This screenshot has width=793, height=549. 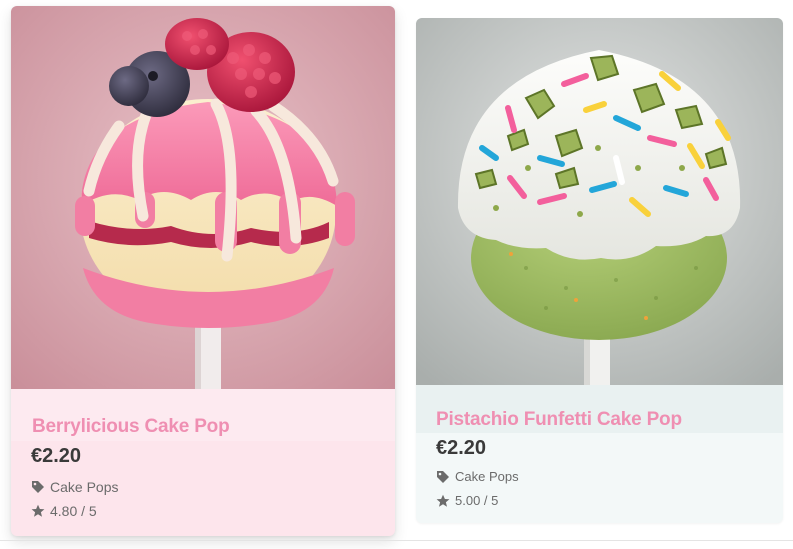 What do you see at coordinates (396, 540) in the screenshot?
I see `section-divider` at bounding box center [396, 540].